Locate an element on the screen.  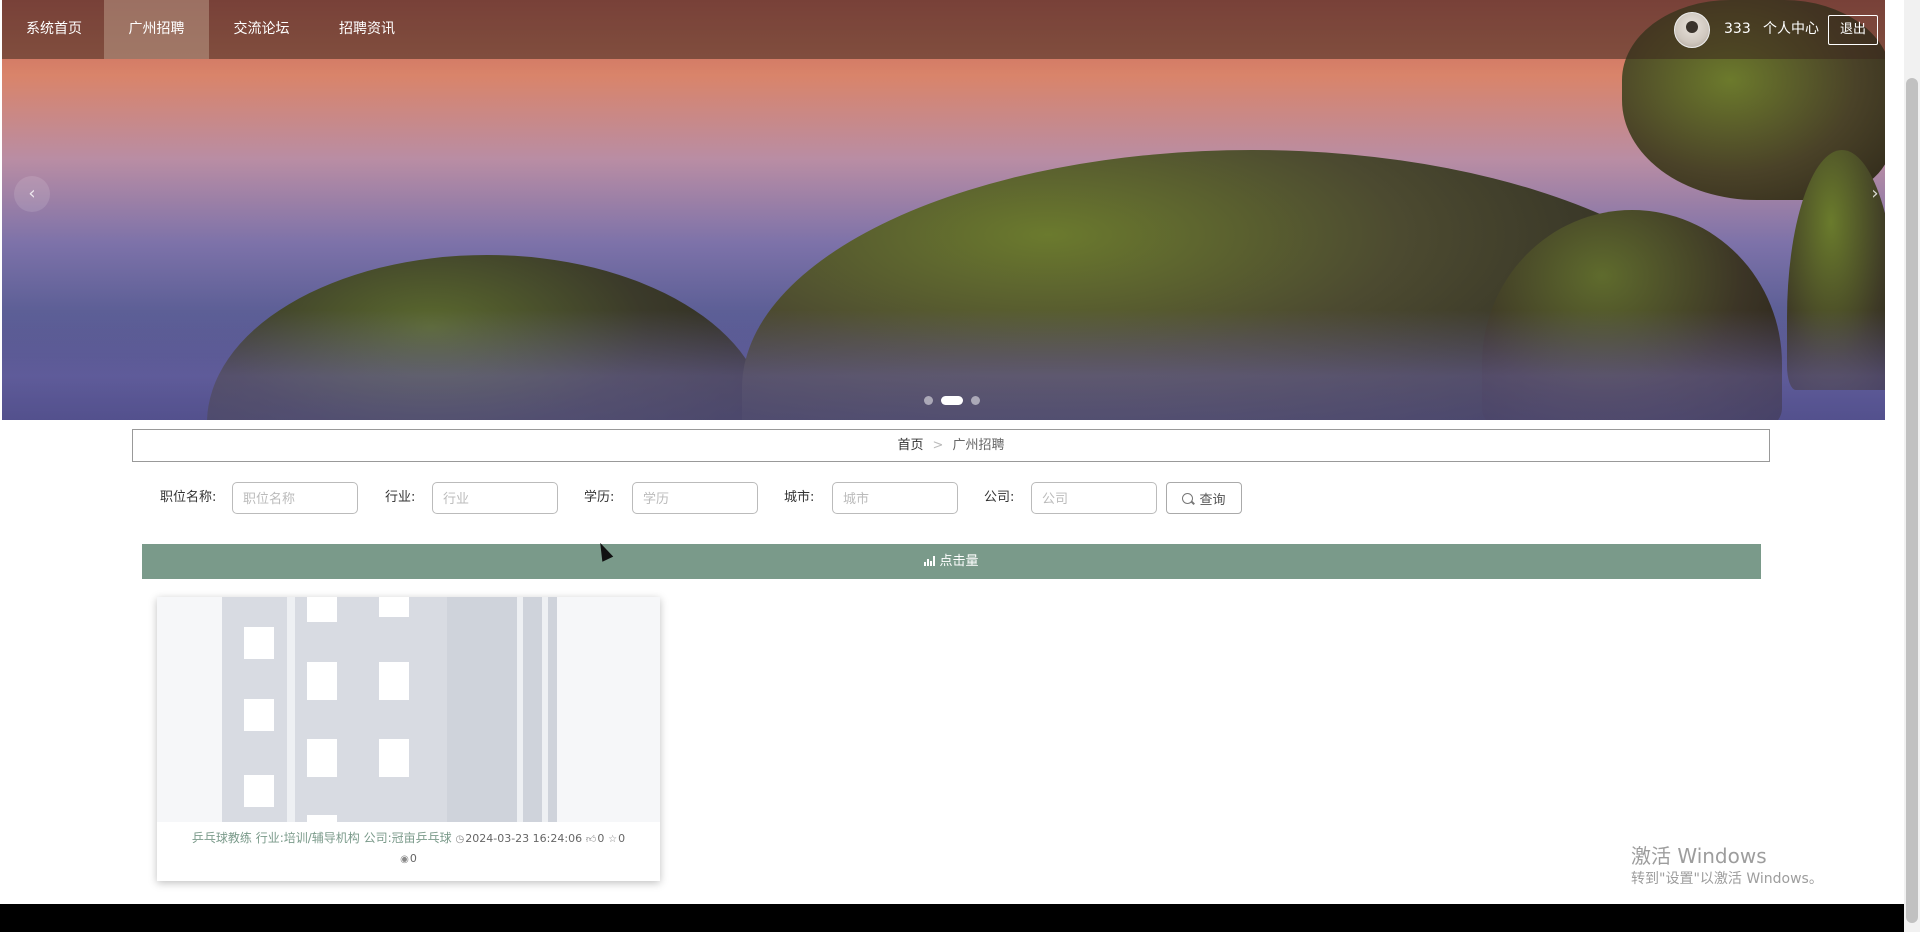
carousel-indicators is located at coordinates (952, 400).